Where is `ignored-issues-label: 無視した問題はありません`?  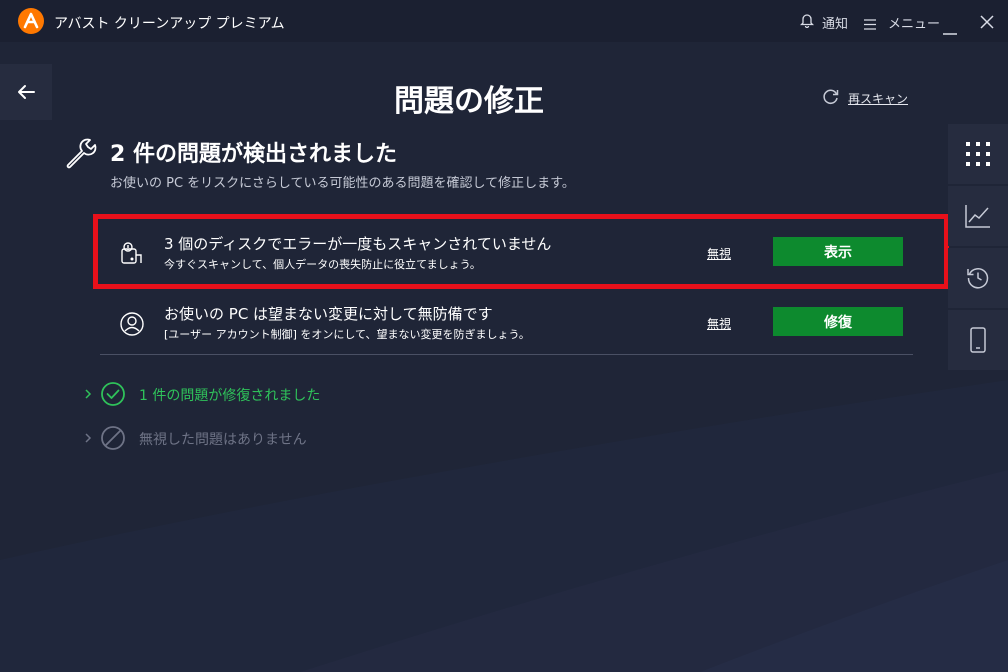
ignored-issues-label: 無視した問題はありません is located at coordinates (223, 440).